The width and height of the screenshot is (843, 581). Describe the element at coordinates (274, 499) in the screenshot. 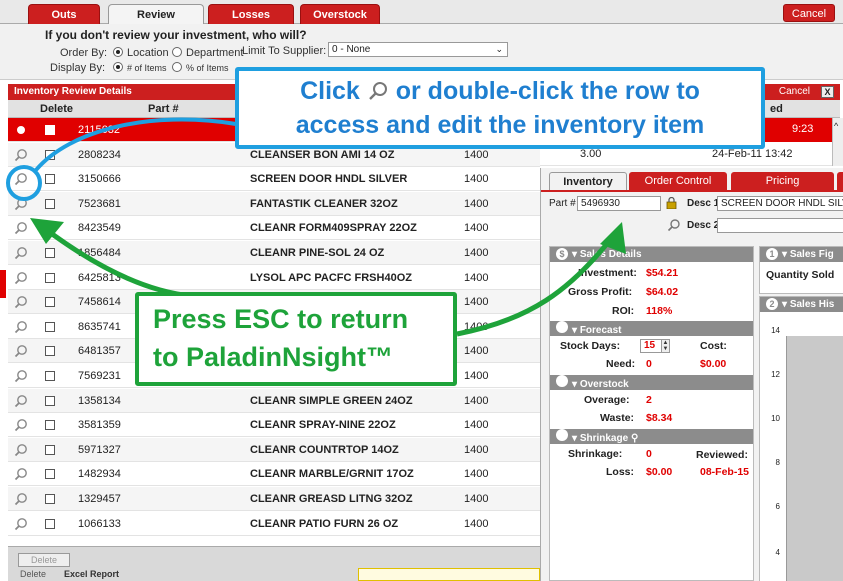

I see `table-row: 1329457 CLEANR GREASD LITNG 32OZ 1400` at that location.